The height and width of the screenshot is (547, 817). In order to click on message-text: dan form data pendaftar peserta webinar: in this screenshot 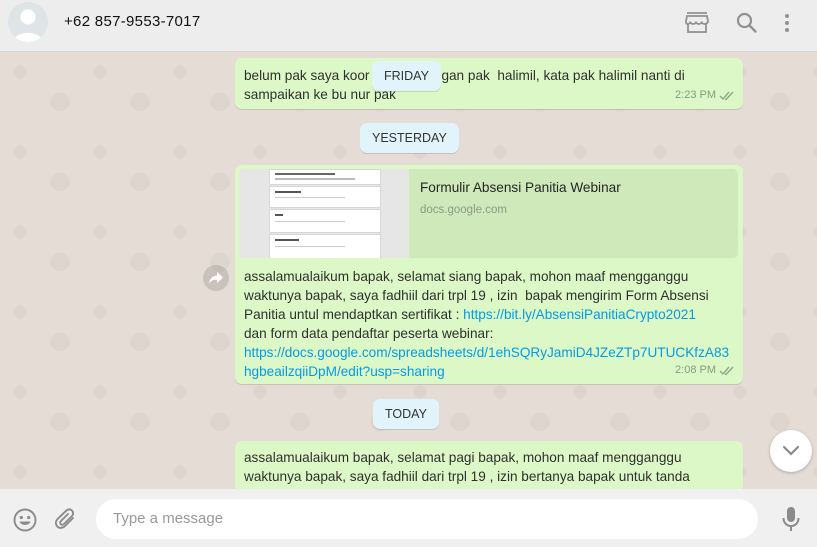, I will do `click(369, 333)`.